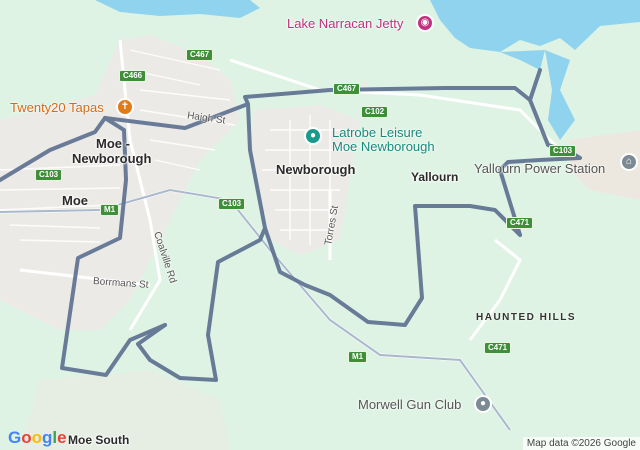 This screenshot has height=450, width=640. What do you see at coordinates (99, 440) in the screenshot?
I see `label-moe-south: Moe South` at bounding box center [99, 440].